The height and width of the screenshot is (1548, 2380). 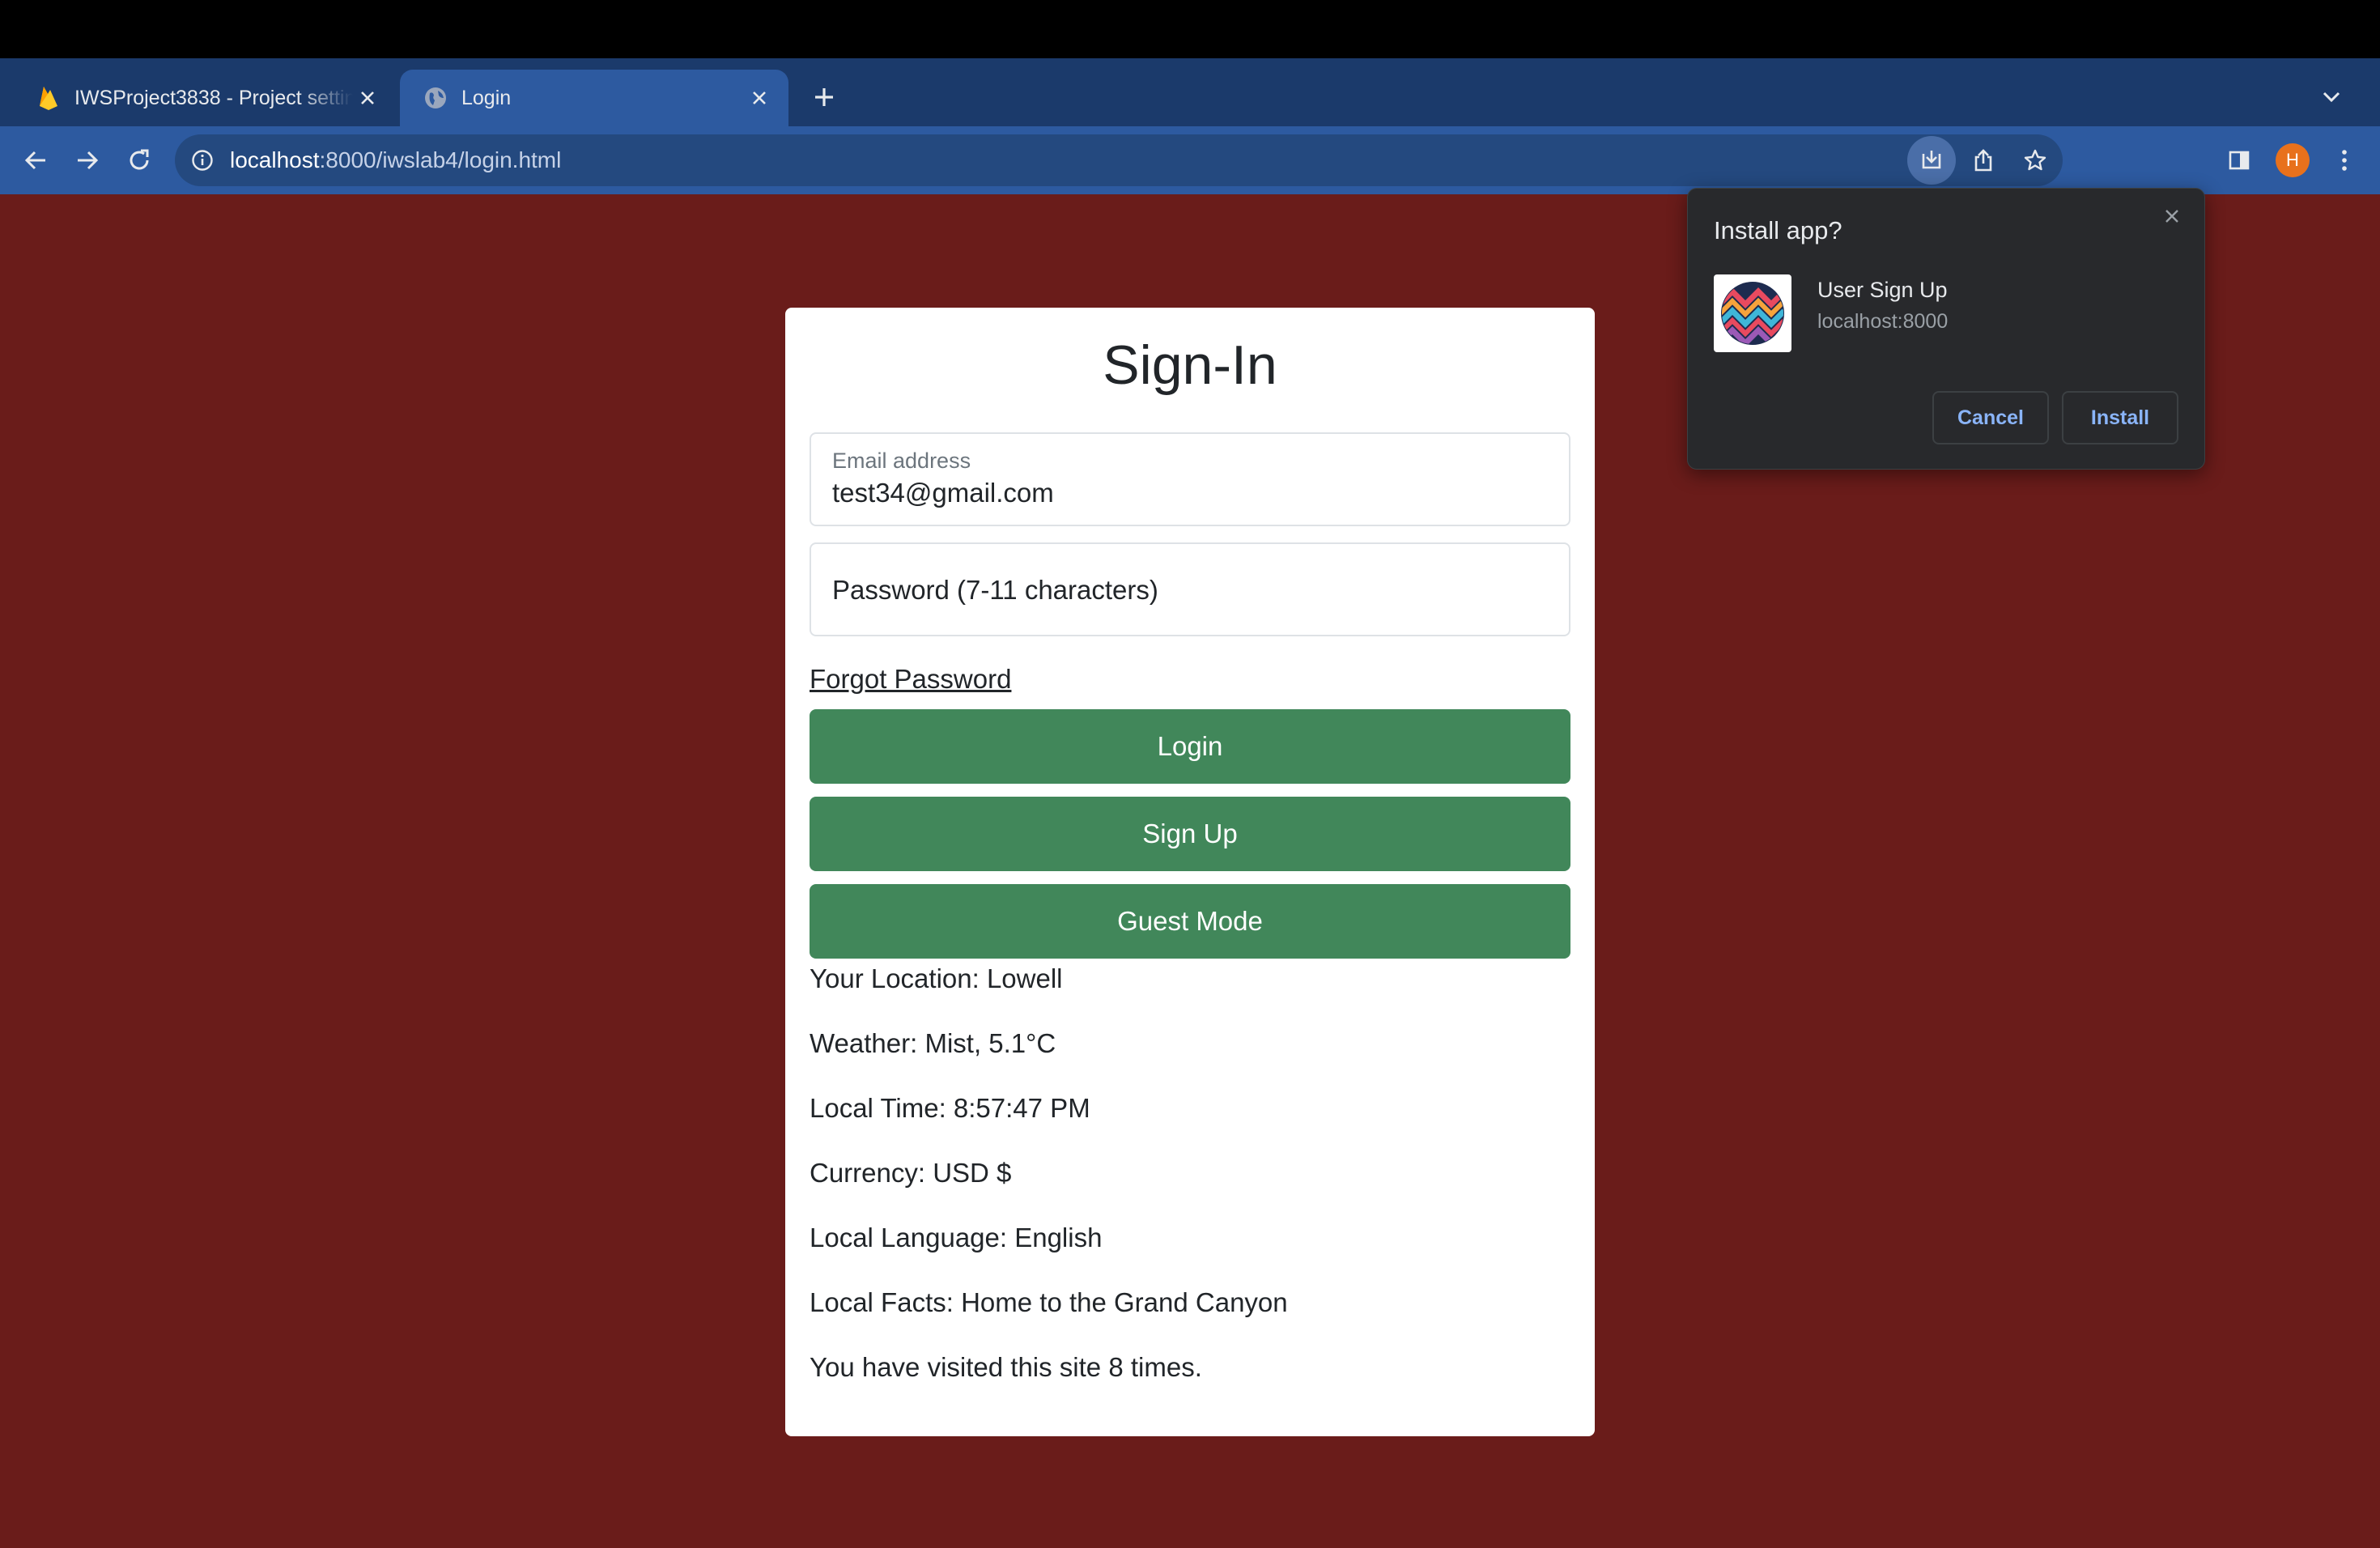 What do you see at coordinates (1190, 479) in the screenshot?
I see `email-field: Email address test34@gmail.com` at bounding box center [1190, 479].